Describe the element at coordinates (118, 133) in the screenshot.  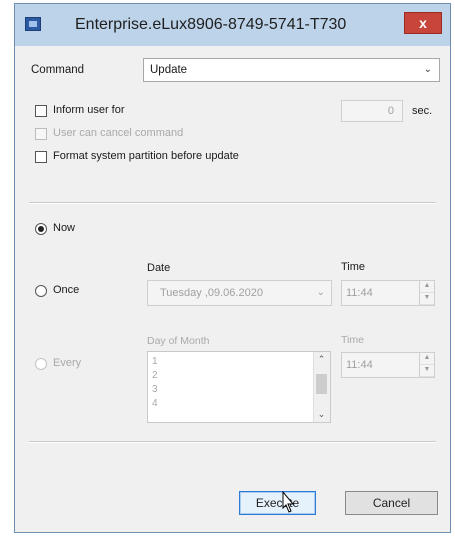
I see `user-can-cancel-label: User can cancel command` at that location.